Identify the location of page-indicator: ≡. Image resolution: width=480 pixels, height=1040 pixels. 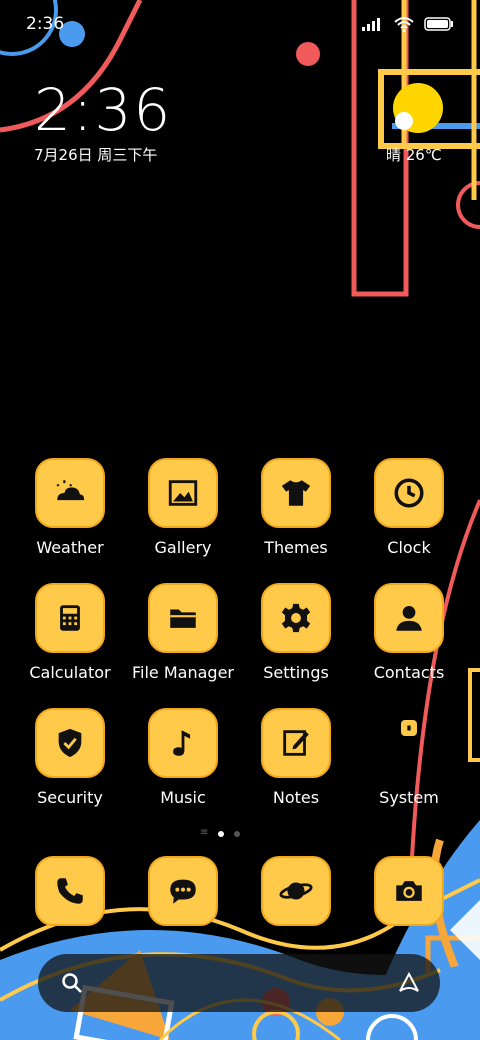
(220, 832).